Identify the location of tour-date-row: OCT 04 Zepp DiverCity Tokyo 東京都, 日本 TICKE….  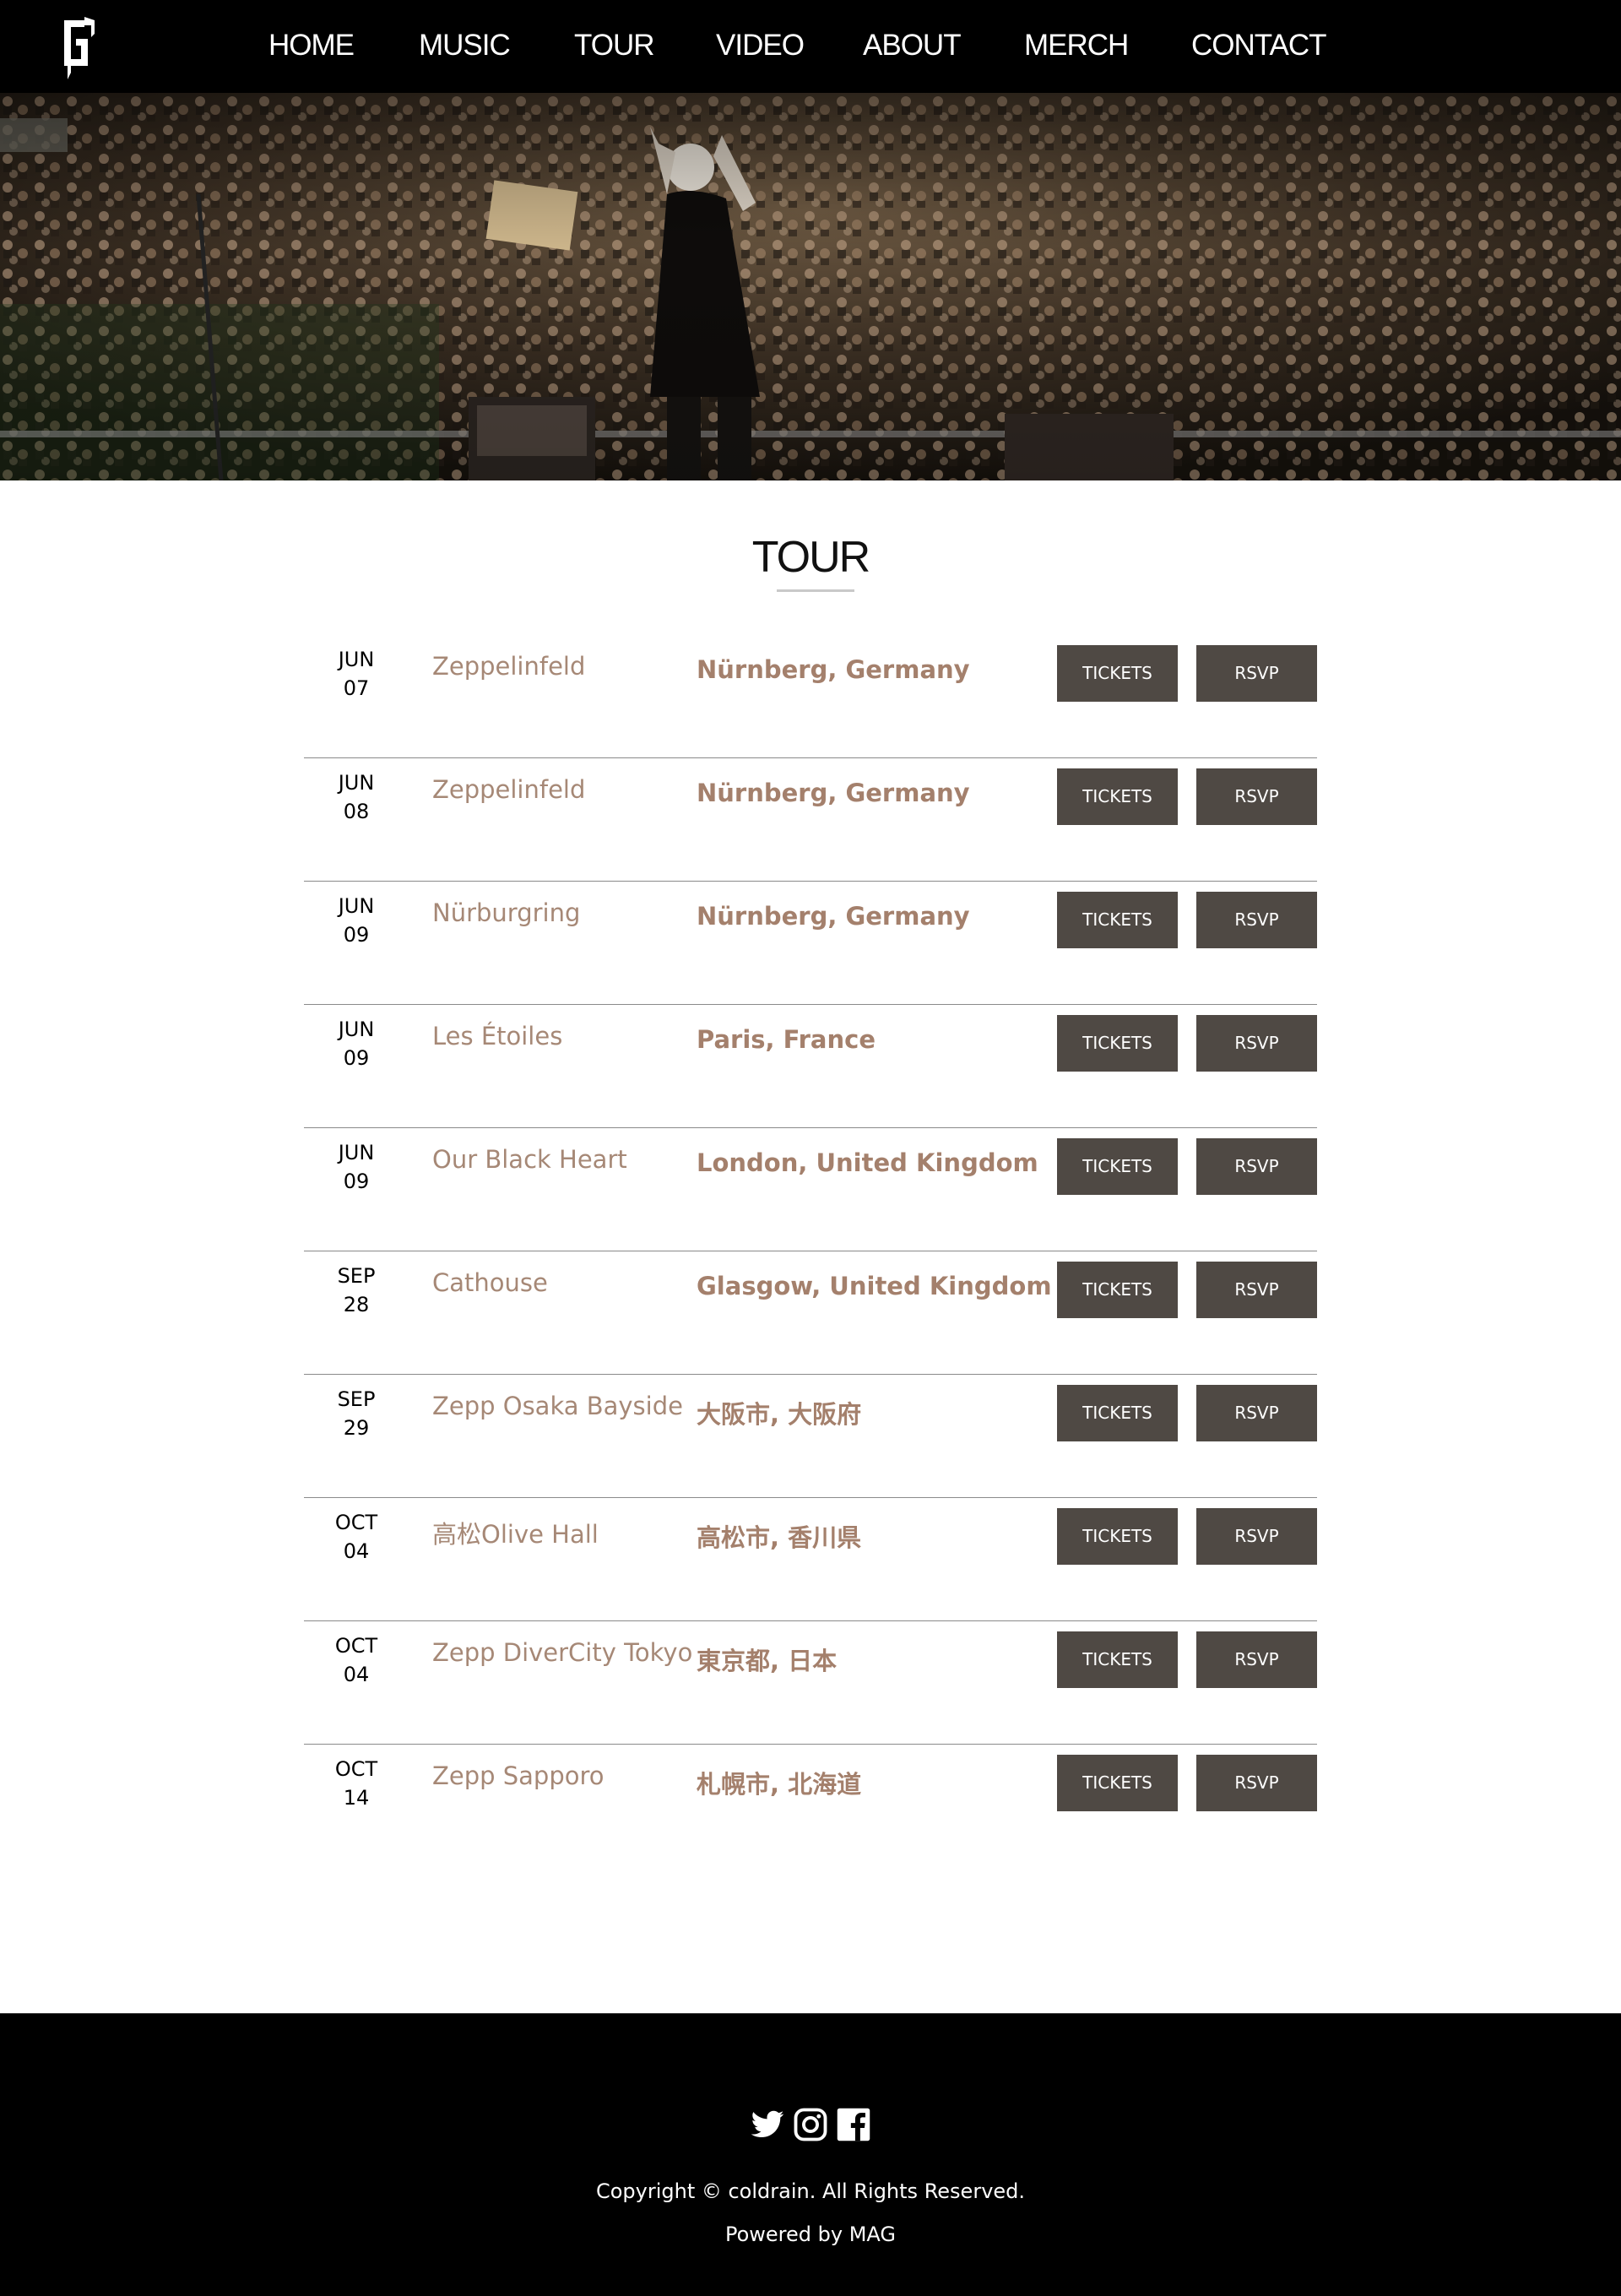
(810, 1683).